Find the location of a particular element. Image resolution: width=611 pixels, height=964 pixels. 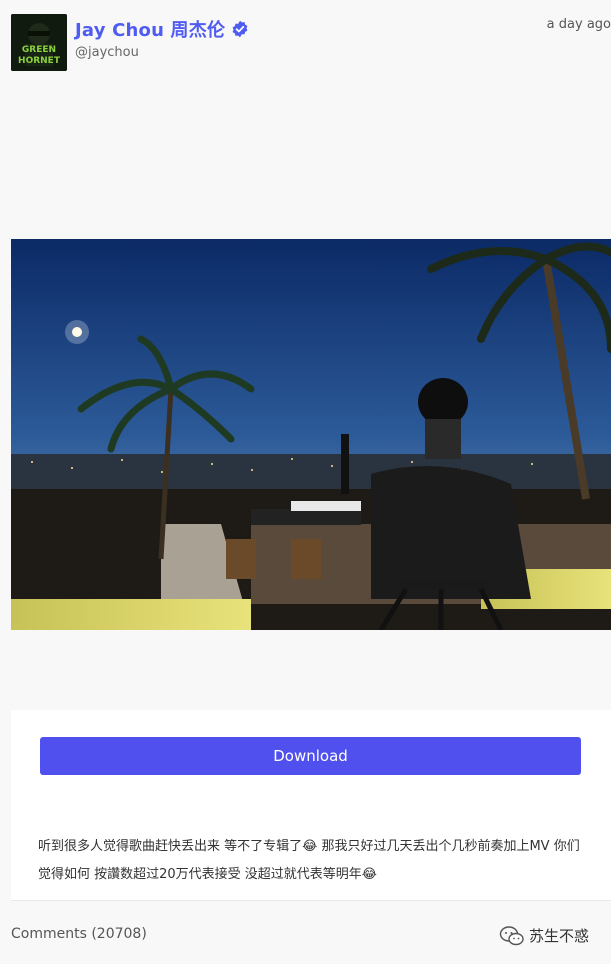

avatar: GREEN HORNET is located at coordinates (39, 42).